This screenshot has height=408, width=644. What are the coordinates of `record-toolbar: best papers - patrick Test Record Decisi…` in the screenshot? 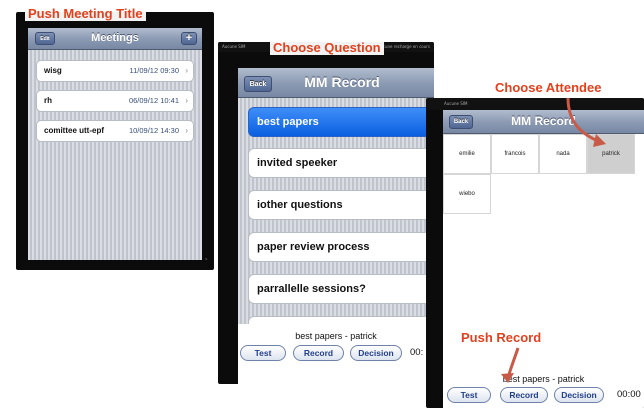 It's located at (336, 354).